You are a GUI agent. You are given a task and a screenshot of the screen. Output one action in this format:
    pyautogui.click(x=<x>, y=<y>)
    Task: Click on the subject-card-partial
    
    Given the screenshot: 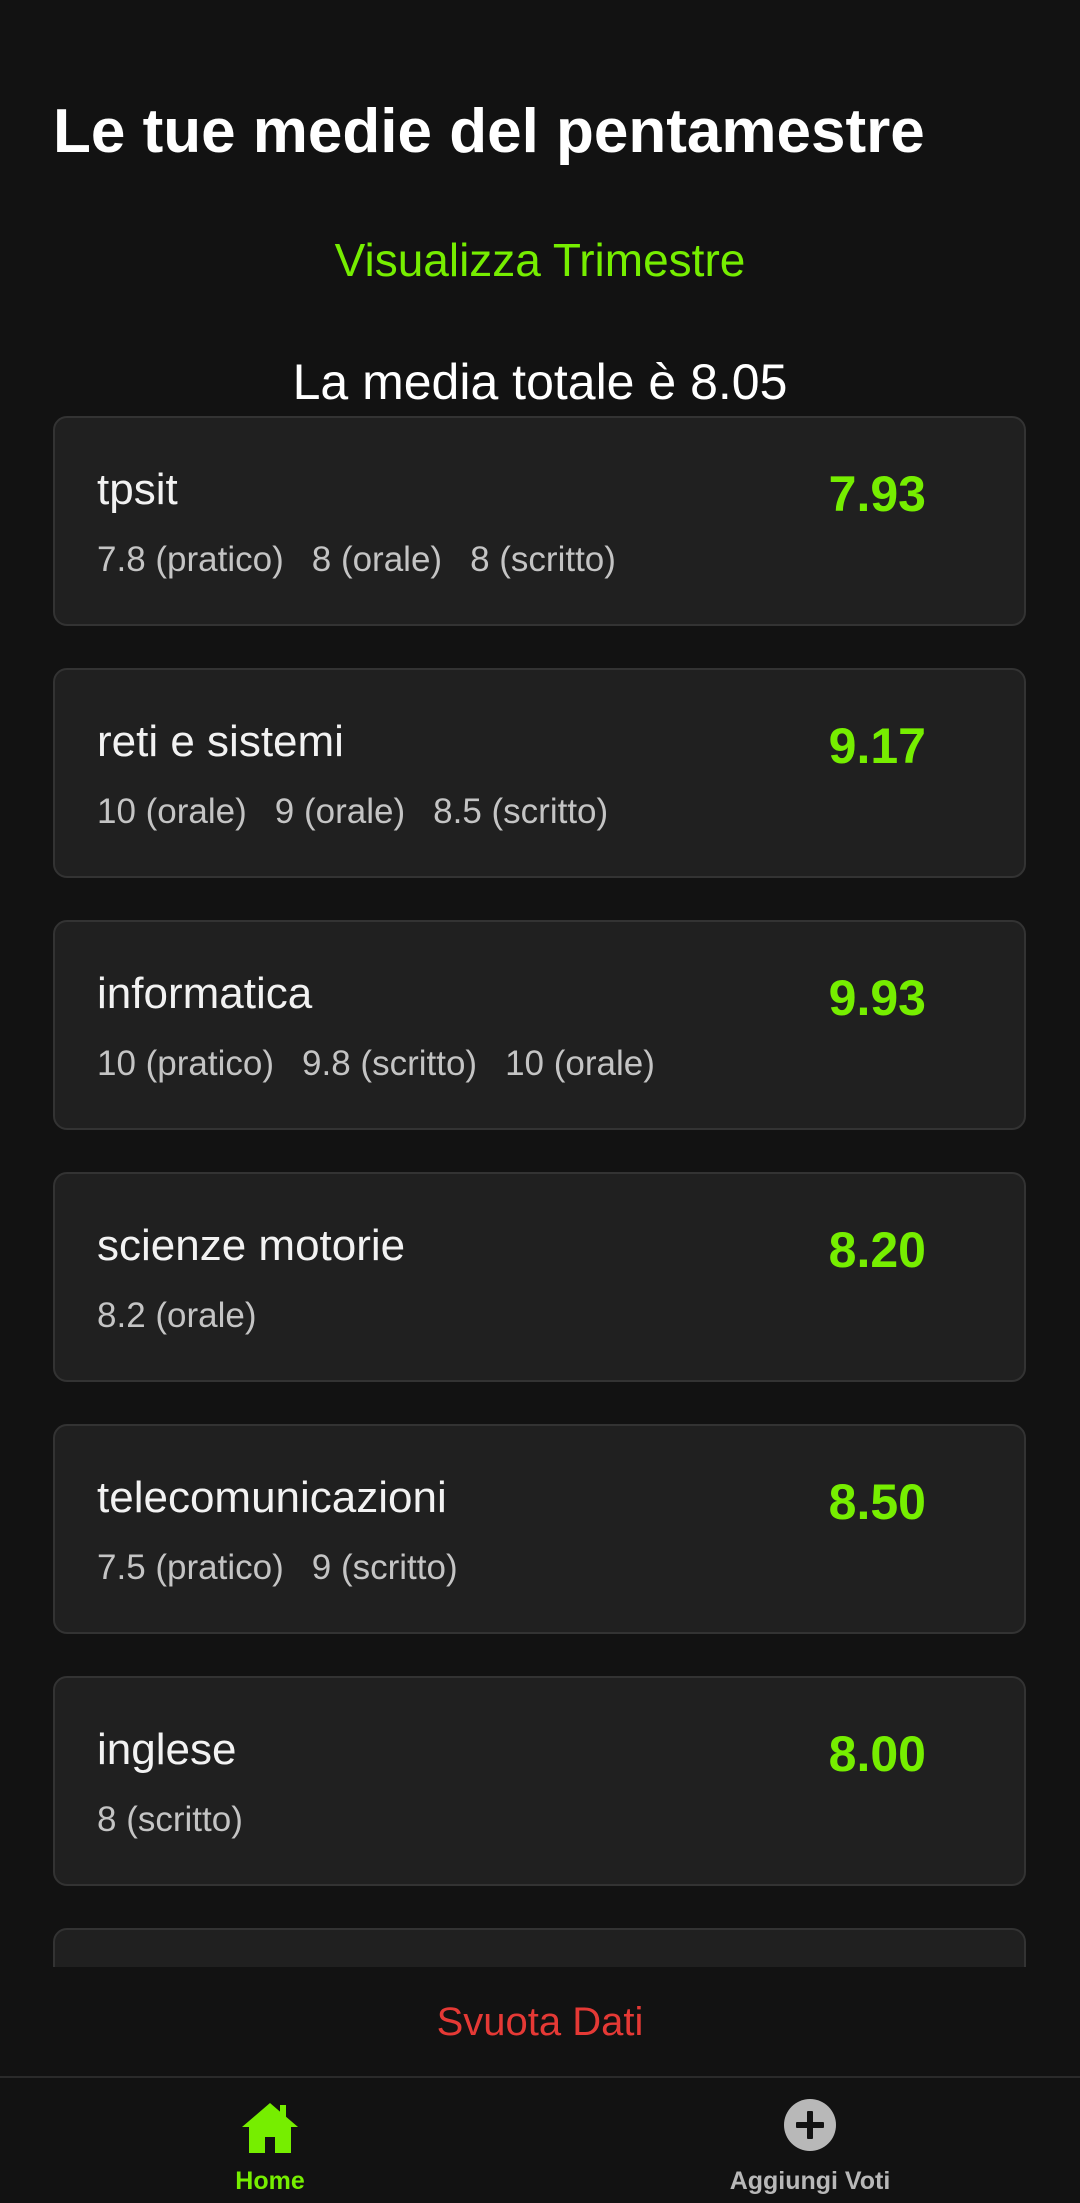 What is the action you would take?
    pyautogui.click(x=539, y=1947)
    